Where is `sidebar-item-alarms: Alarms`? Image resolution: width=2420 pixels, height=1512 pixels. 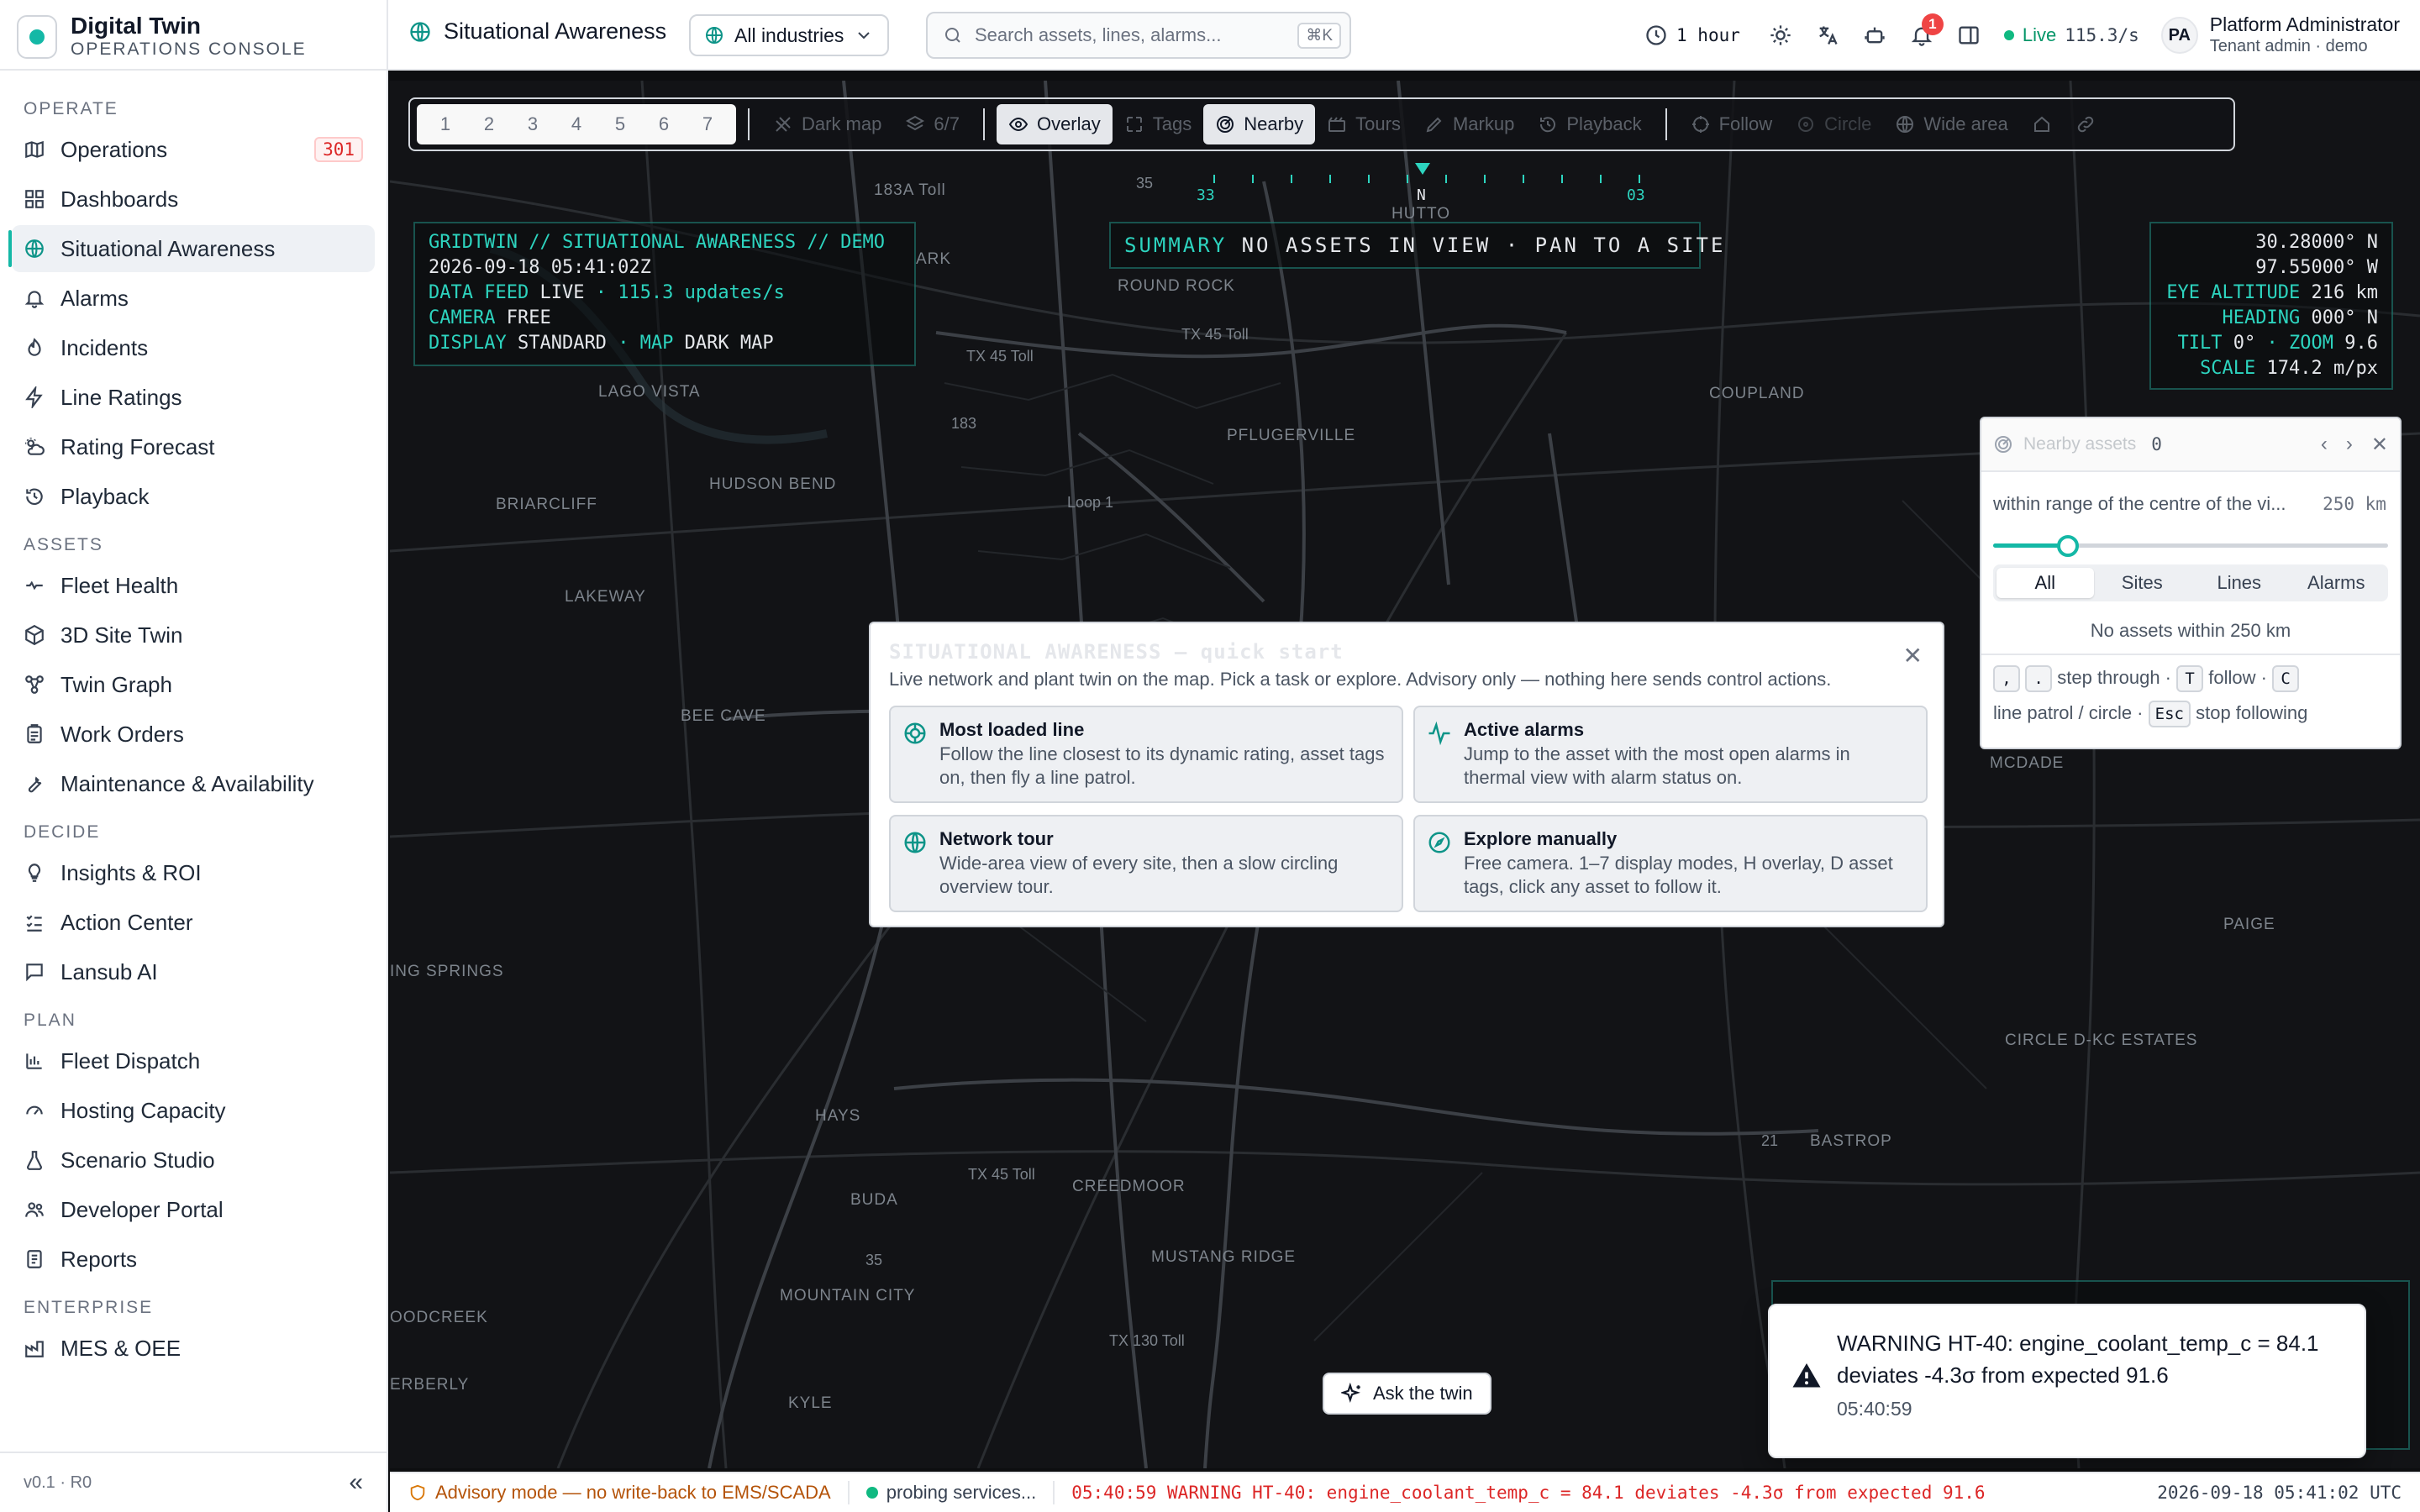
sidebar-item-alarms: Alarms is located at coordinates (193, 298).